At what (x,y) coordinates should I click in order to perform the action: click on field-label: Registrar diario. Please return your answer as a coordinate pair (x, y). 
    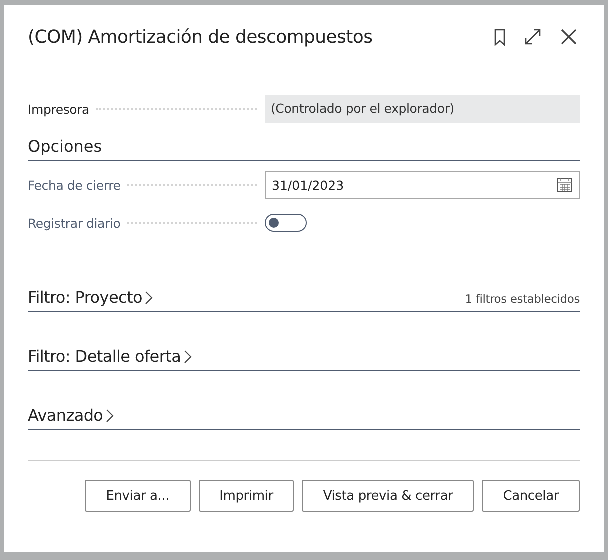
    Looking at the image, I should click on (74, 223).